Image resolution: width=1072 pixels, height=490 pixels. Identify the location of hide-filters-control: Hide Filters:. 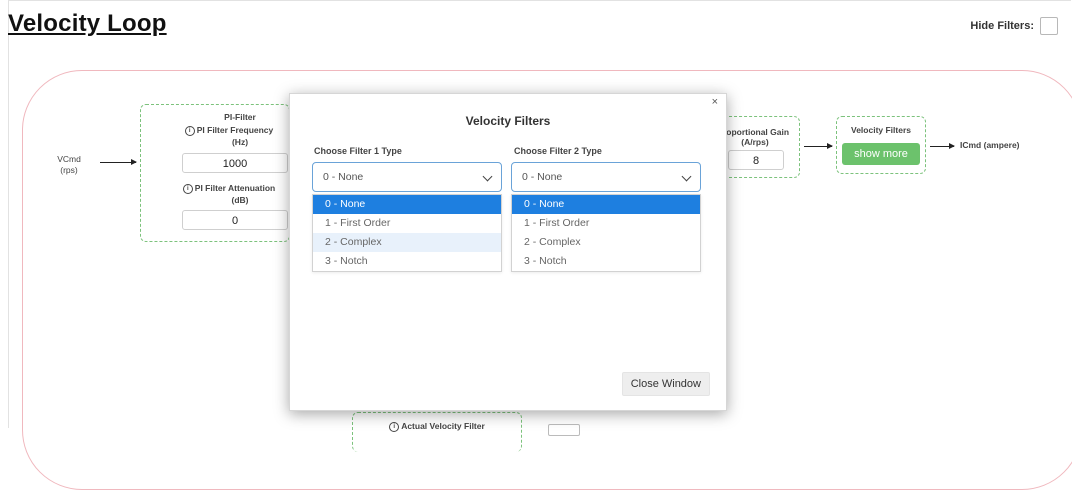
(1014, 26).